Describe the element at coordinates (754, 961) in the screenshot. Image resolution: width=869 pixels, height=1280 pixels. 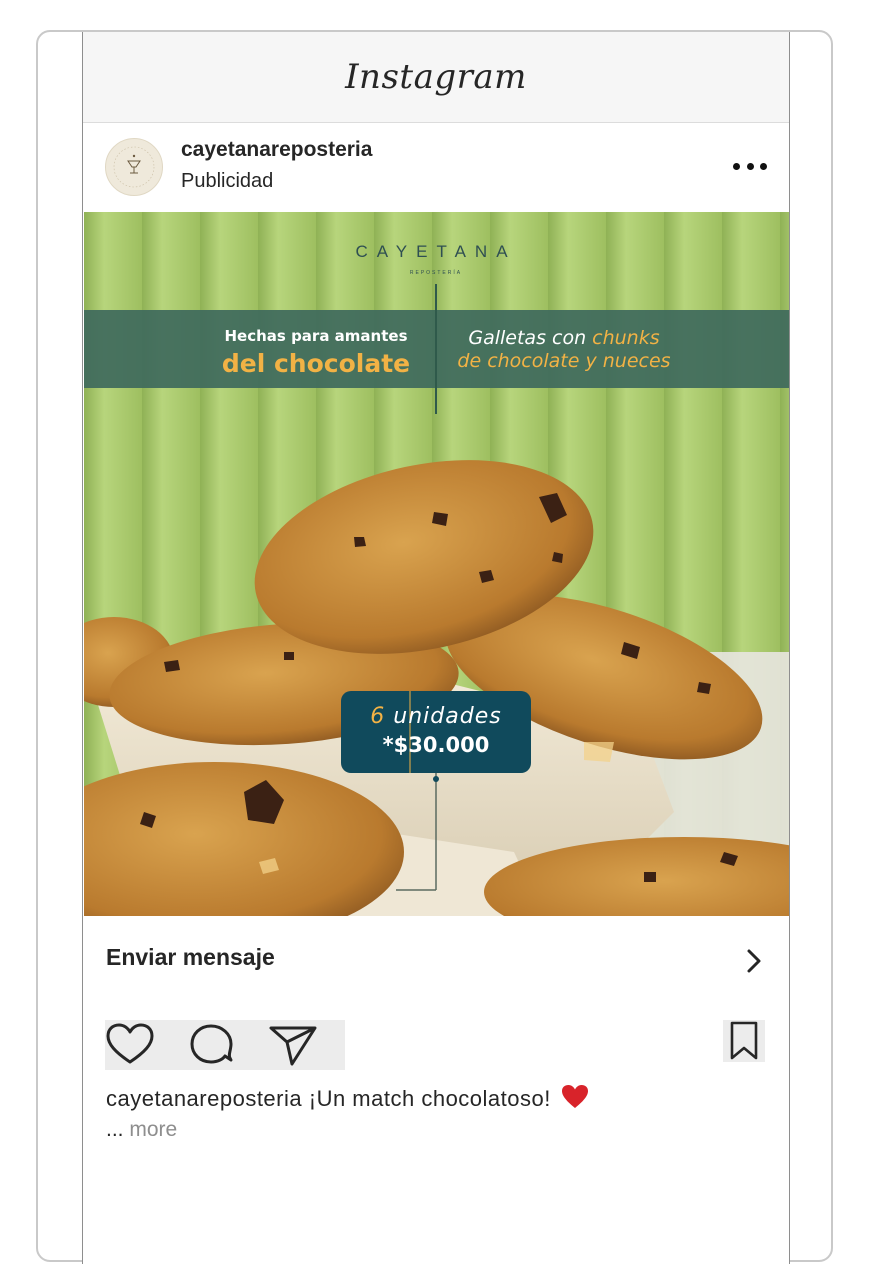
I see `chevron-right-icon` at that location.